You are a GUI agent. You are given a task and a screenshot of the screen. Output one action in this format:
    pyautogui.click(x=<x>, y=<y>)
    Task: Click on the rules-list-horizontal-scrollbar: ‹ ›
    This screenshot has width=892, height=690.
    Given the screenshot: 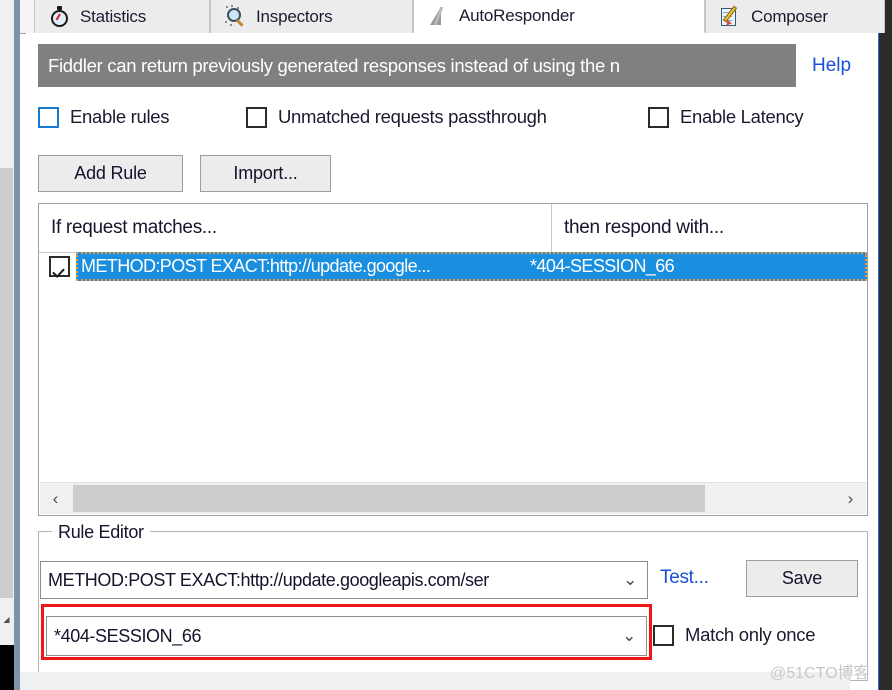 What is the action you would take?
    pyautogui.click(x=453, y=498)
    